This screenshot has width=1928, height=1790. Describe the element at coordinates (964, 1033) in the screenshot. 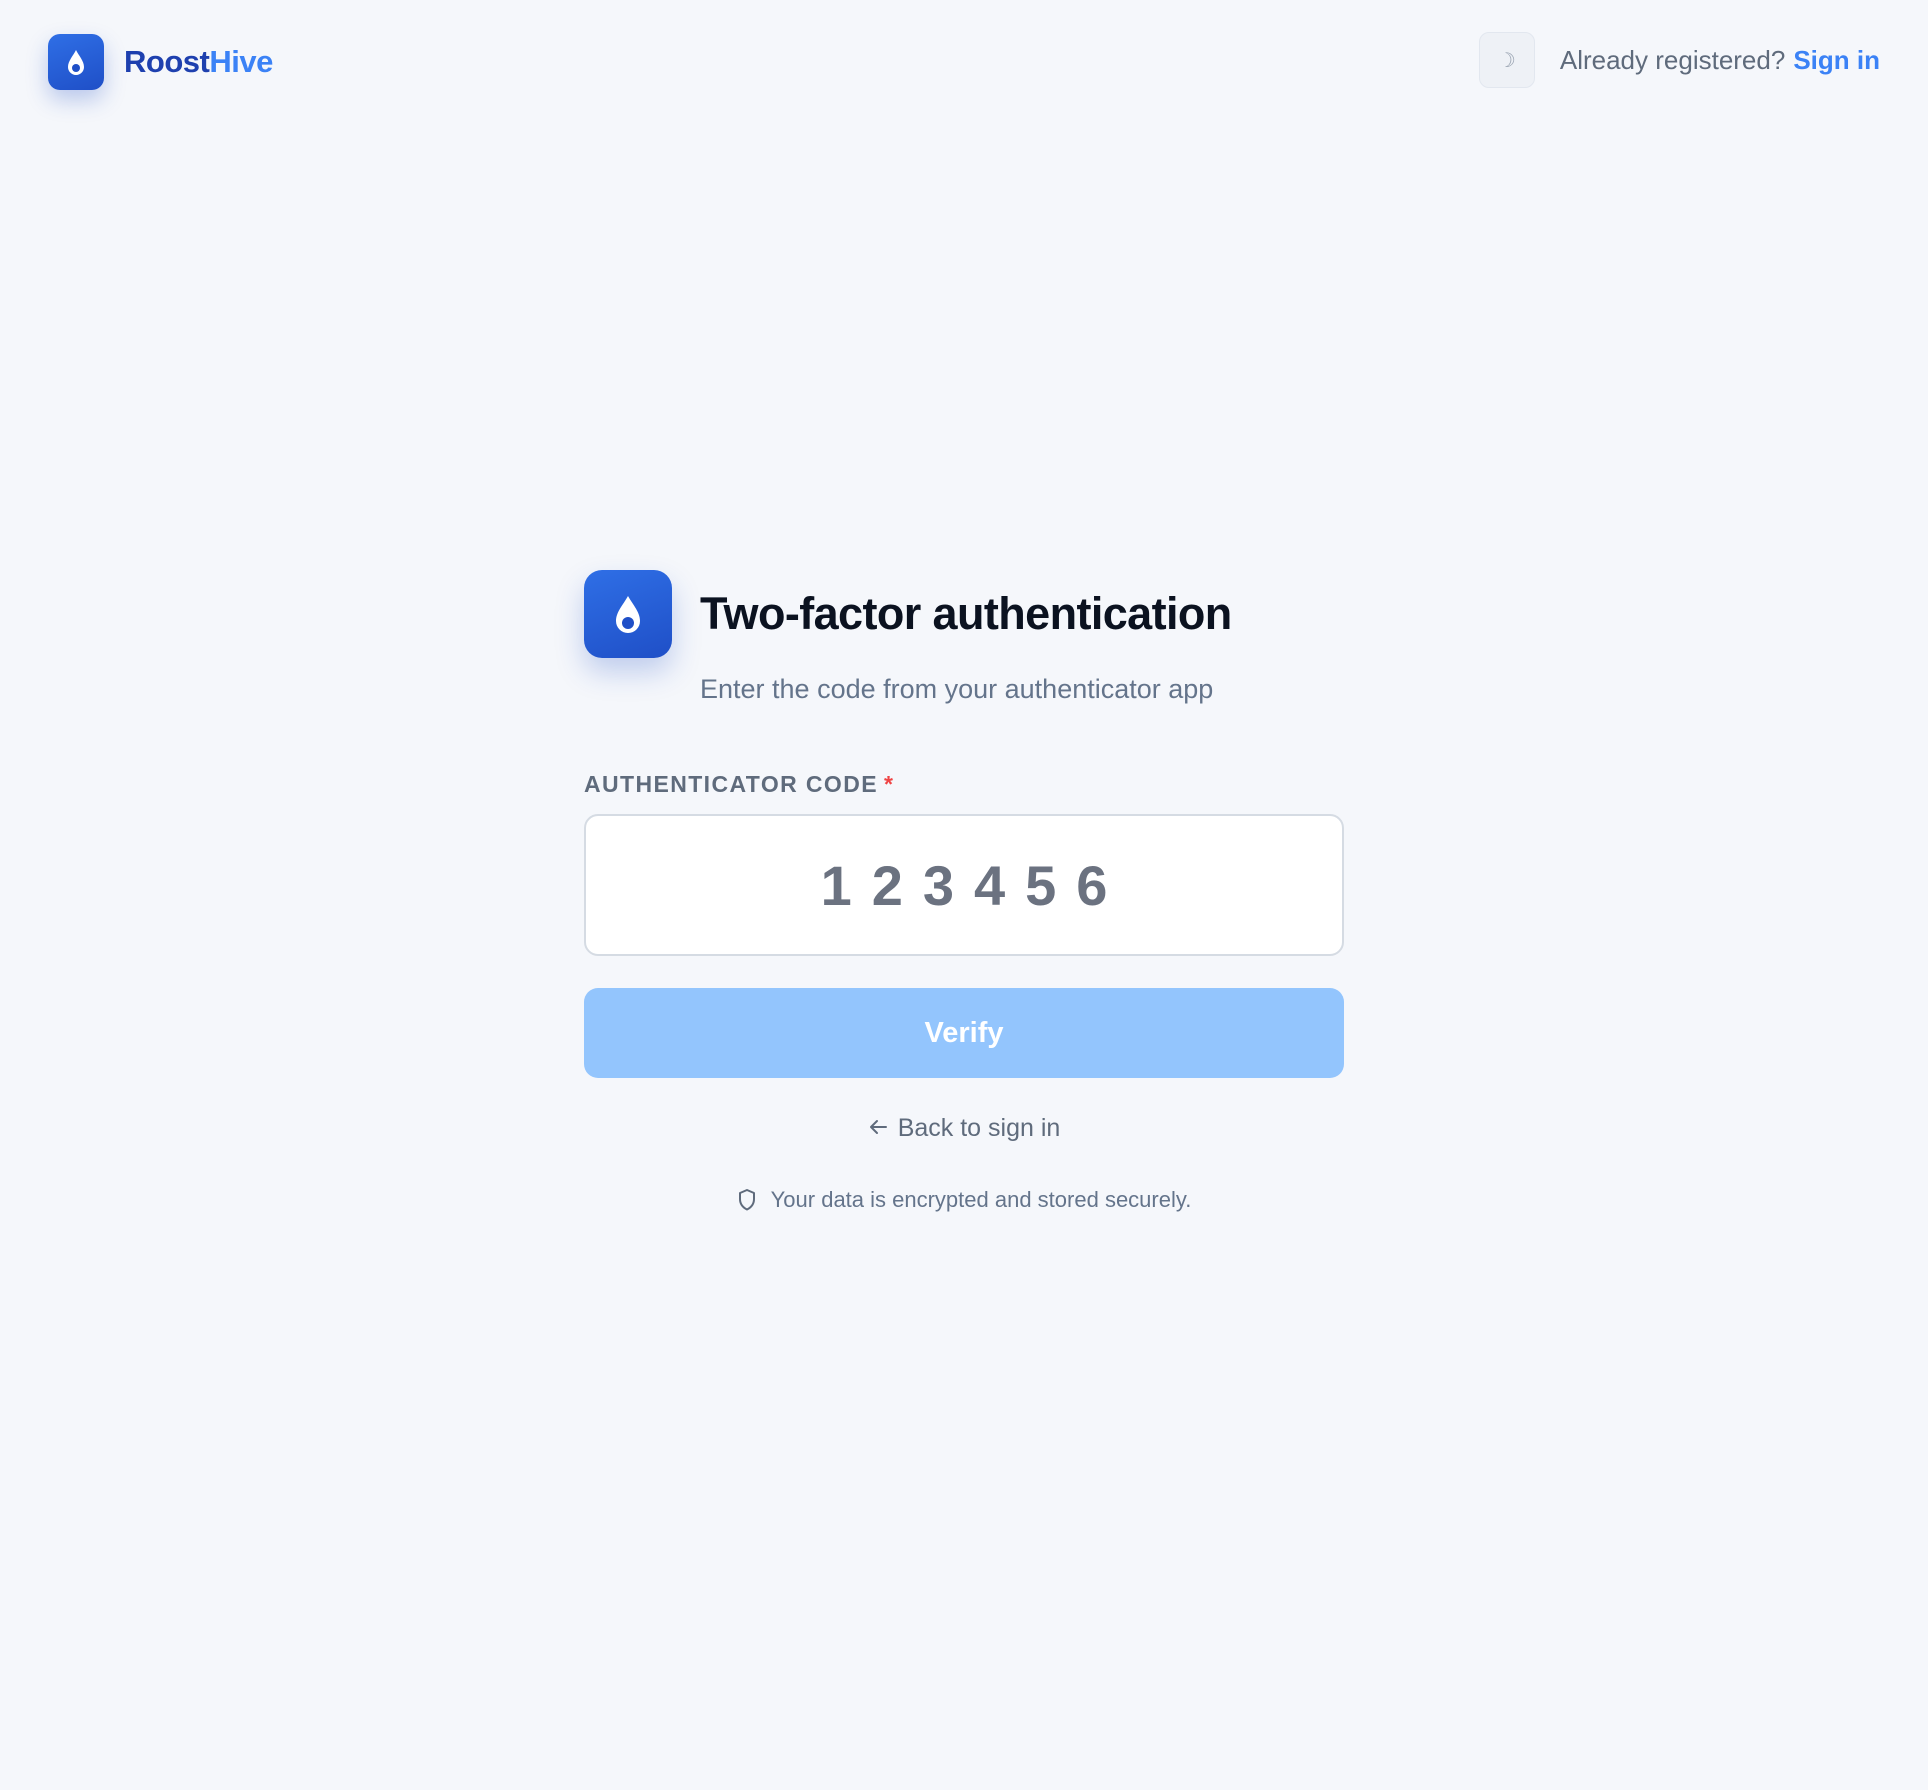

I see `verify-button: Verify` at that location.